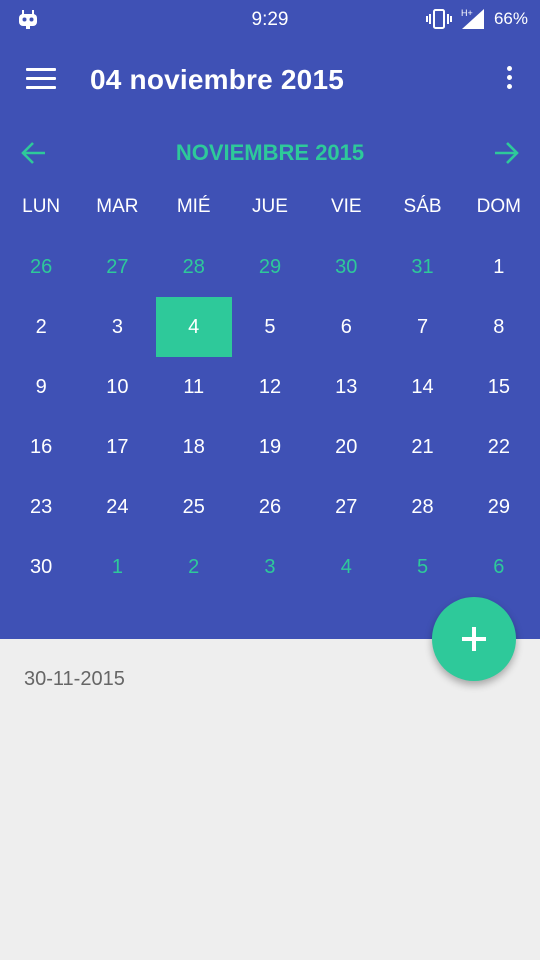 Image resolution: width=540 pixels, height=960 pixels. What do you see at coordinates (499, 387) in the screenshot?
I see `calendar-day: 15` at bounding box center [499, 387].